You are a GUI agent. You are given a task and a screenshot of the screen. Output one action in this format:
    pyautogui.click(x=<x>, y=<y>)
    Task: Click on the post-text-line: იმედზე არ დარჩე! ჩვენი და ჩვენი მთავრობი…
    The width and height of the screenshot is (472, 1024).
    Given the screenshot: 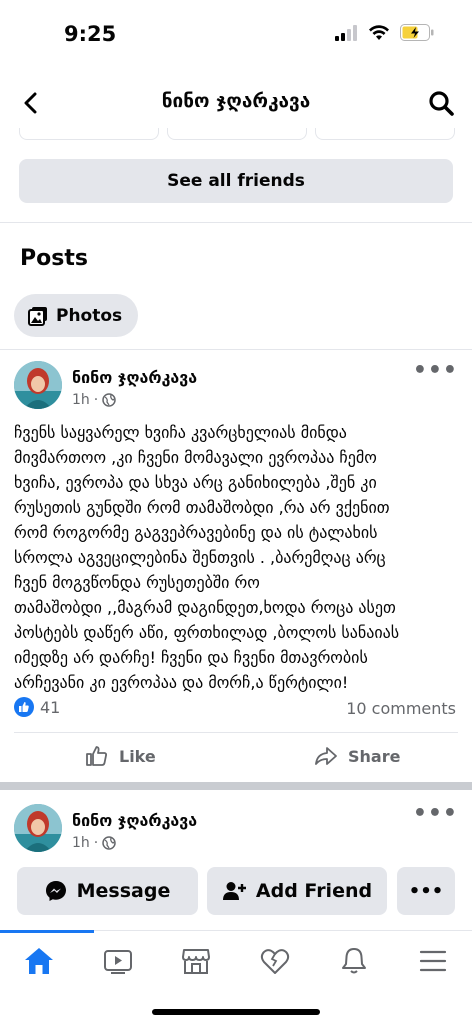 What is the action you would take?
    pyautogui.click(x=191, y=657)
    